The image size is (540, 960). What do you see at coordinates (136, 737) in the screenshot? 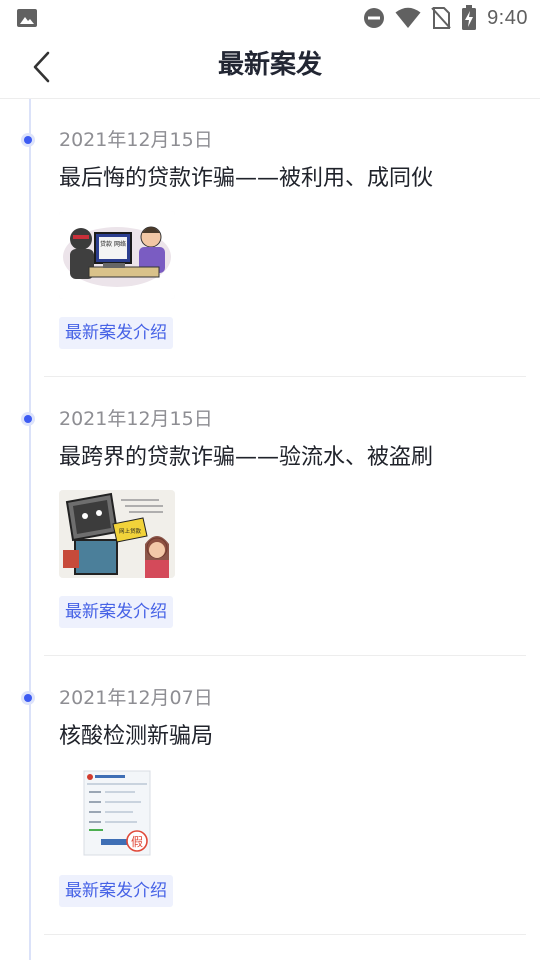
I see `case-title: 核酸检测新骗局` at bounding box center [136, 737].